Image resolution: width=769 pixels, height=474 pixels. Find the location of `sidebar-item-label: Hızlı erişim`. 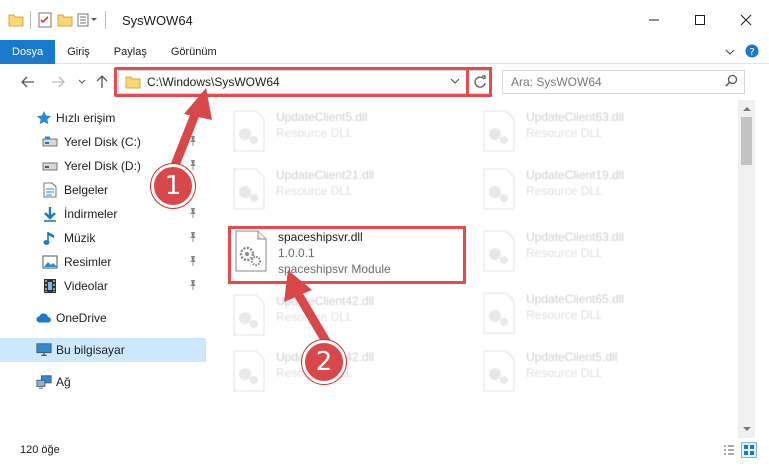

sidebar-item-label: Hızlı erişim is located at coordinates (86, 118).